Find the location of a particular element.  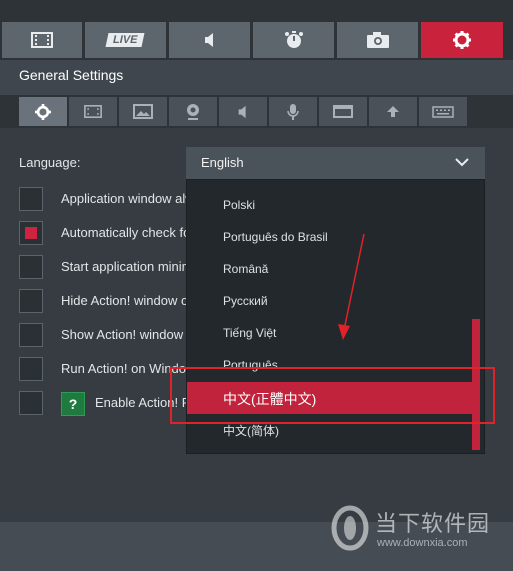

option-label: Application window alw is located at coordinates (128, 198).